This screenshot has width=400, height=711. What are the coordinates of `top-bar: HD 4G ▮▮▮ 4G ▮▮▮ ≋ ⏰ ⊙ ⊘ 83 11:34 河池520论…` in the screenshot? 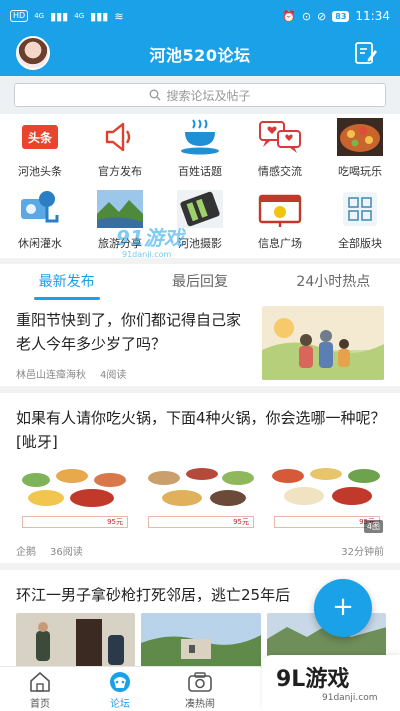 It's located at (200, 38).